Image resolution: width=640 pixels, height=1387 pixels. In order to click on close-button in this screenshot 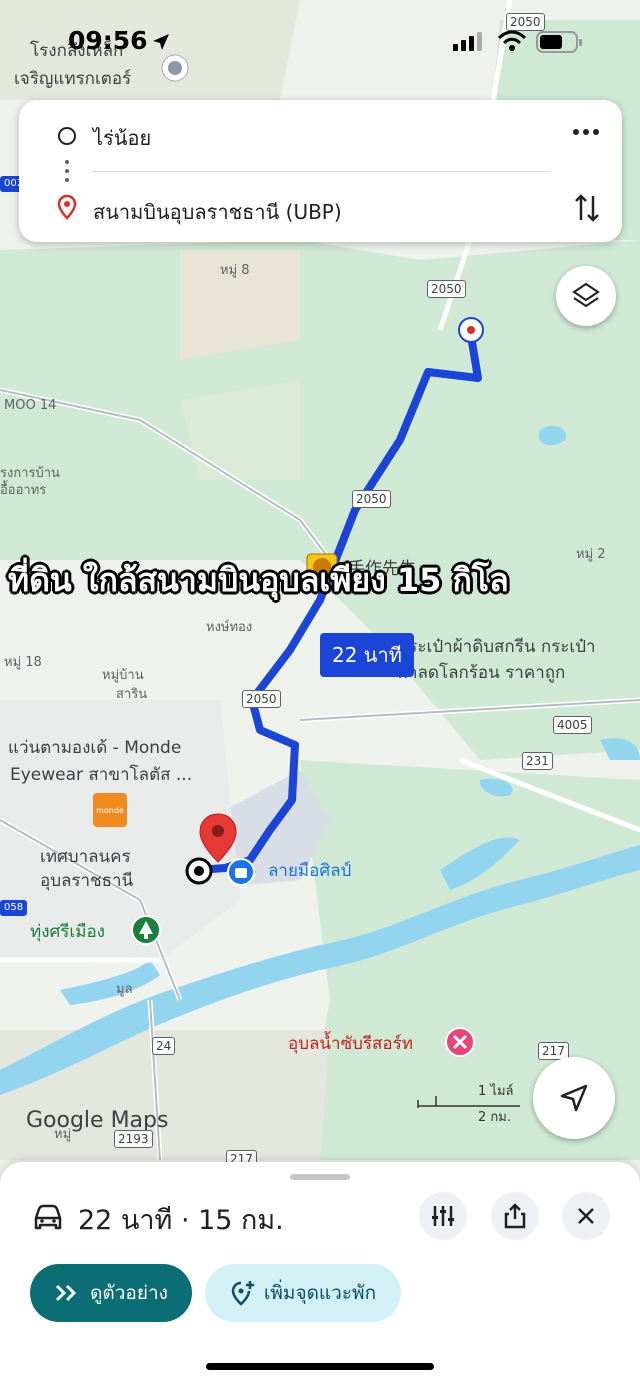, I will do `click(586, 1216)`.